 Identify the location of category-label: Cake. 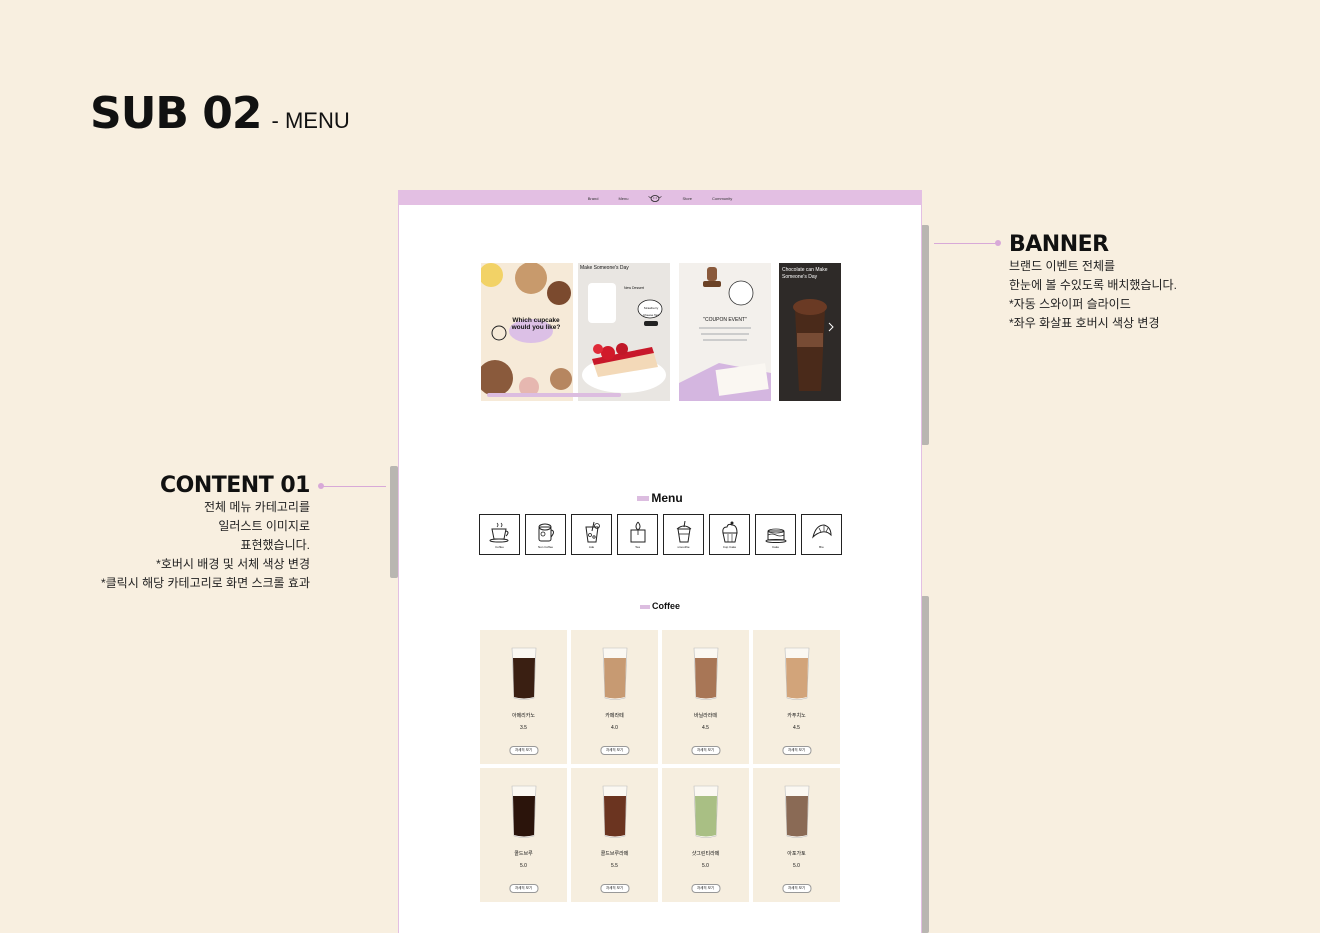
(775, 546).